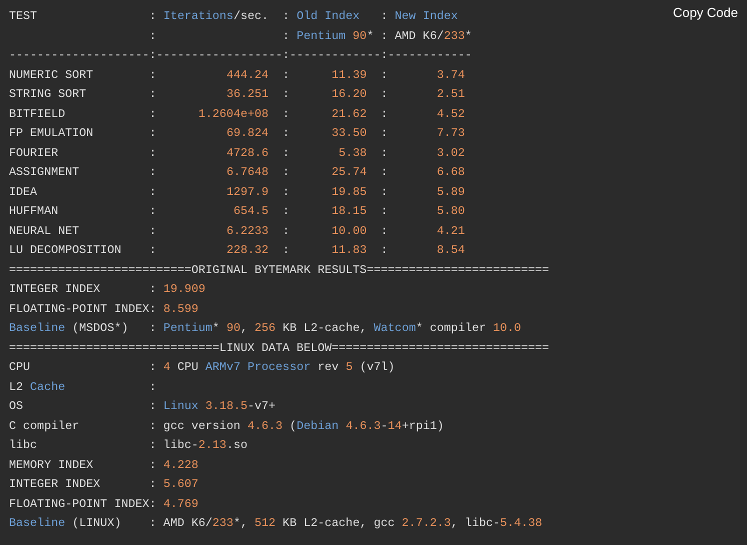 This screenshot has width=747, height=545. Describe the element at coordinates (142, 406) in the screenshot. I see `code-line: OS : Linux 3.18.5-v7+` at that location.